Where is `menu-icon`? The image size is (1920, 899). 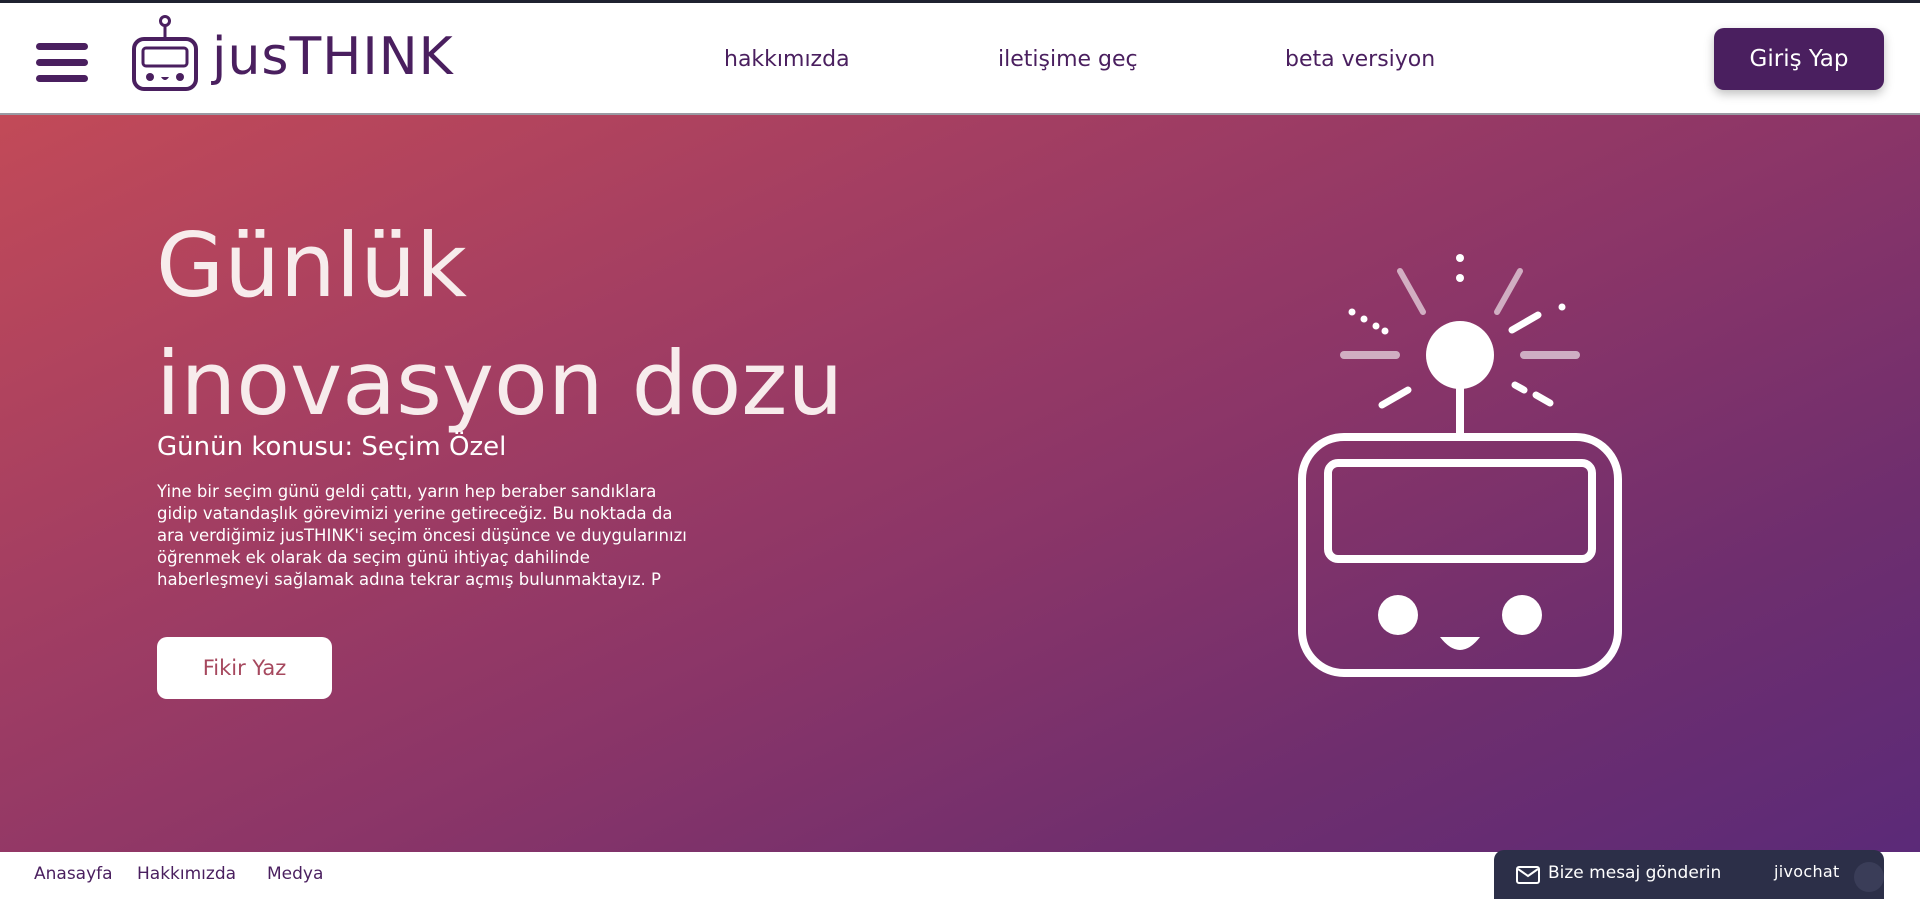 menu-icon is located at coordinates (62, 63).